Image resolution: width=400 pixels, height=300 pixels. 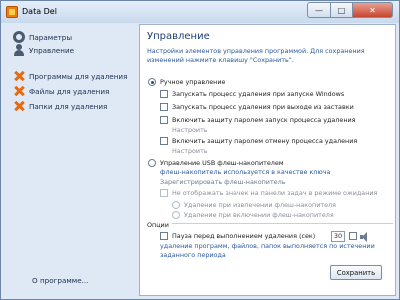 I want to click on run-on-screensaver-exit-checkbox, so click(x=164, y=107).